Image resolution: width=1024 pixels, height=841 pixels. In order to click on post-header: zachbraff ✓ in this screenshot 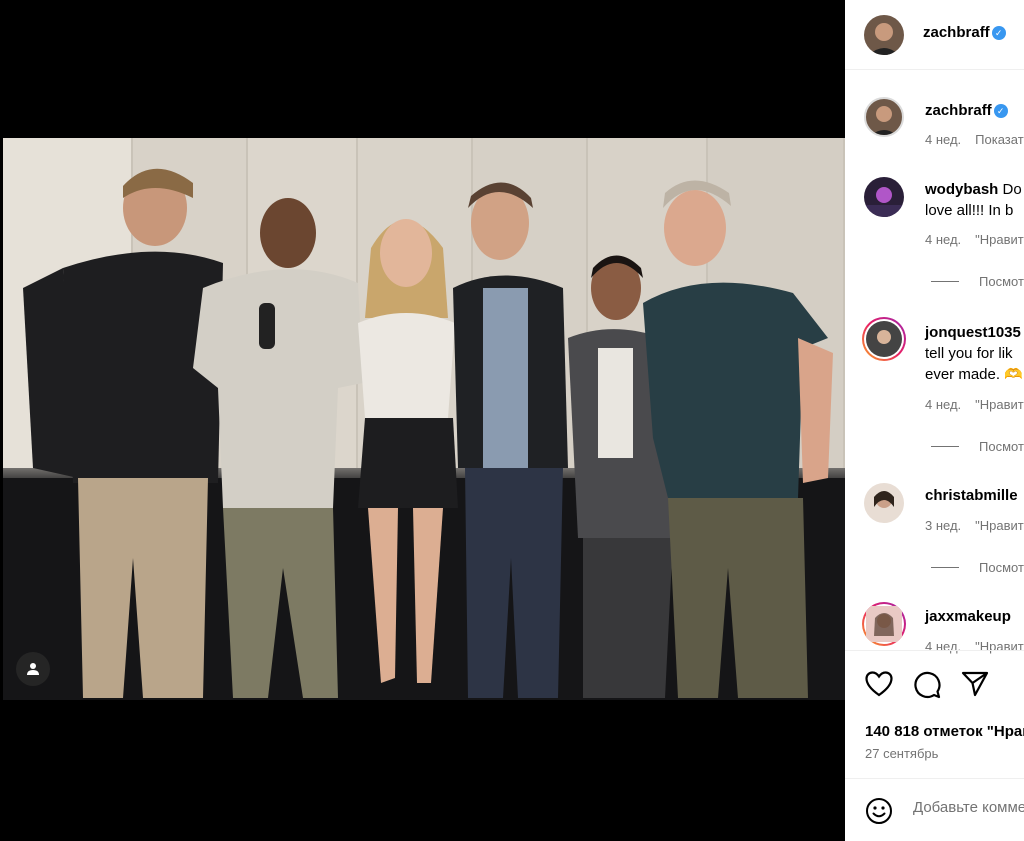, I will do `click(934, 35)`.